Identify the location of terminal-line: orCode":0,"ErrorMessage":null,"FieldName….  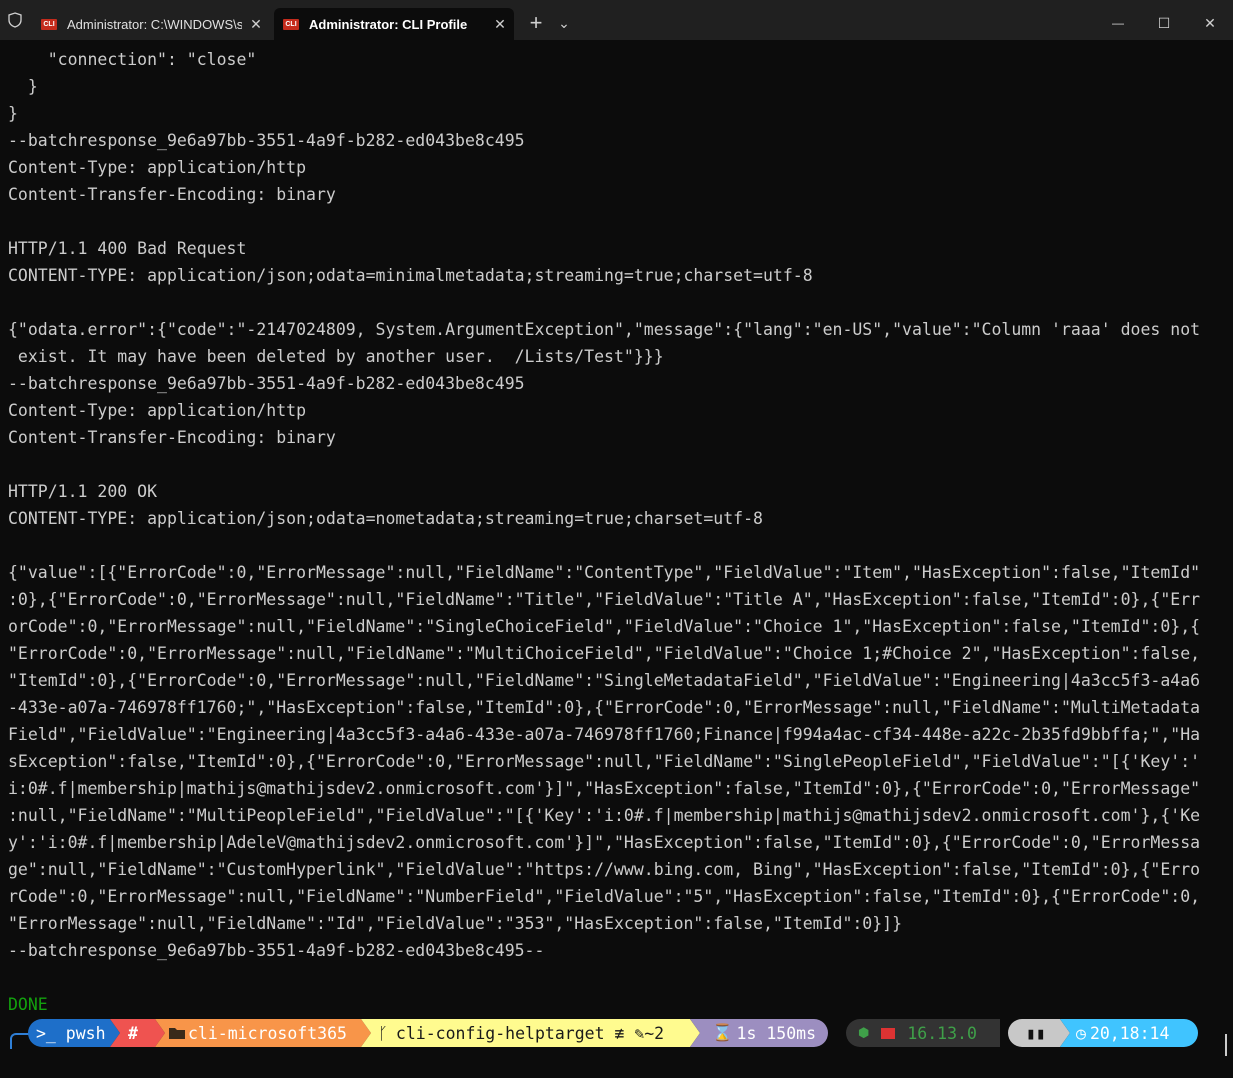
(604, 626).